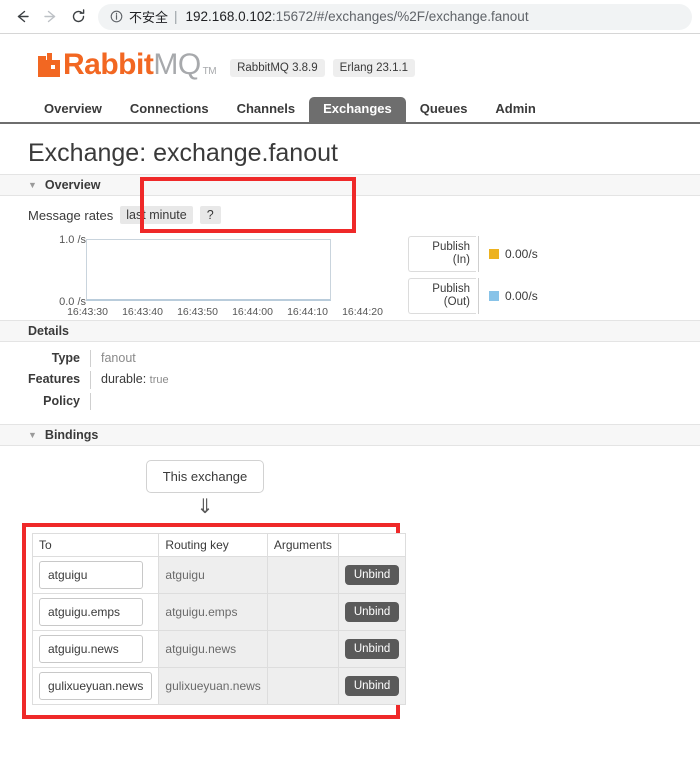 This screenshot has width=700, height=762. Describe the element at coordinates (142, 312) in the screenshot. I see `x-tick: 16:43:40` at that location.